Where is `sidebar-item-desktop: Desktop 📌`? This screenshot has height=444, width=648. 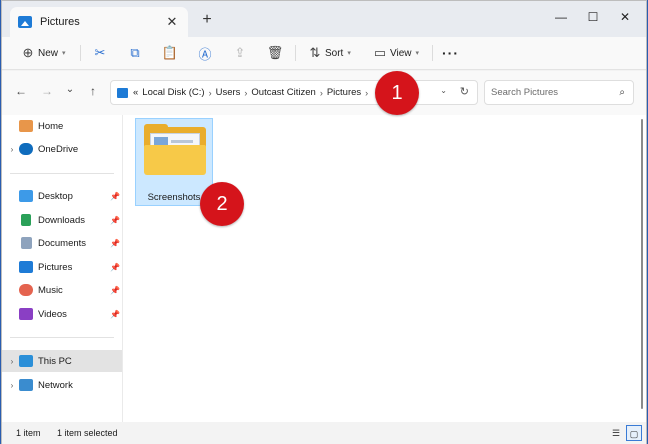
sidebar-item-desktop: Desktop 📌 is located at coordinates (62, 196).